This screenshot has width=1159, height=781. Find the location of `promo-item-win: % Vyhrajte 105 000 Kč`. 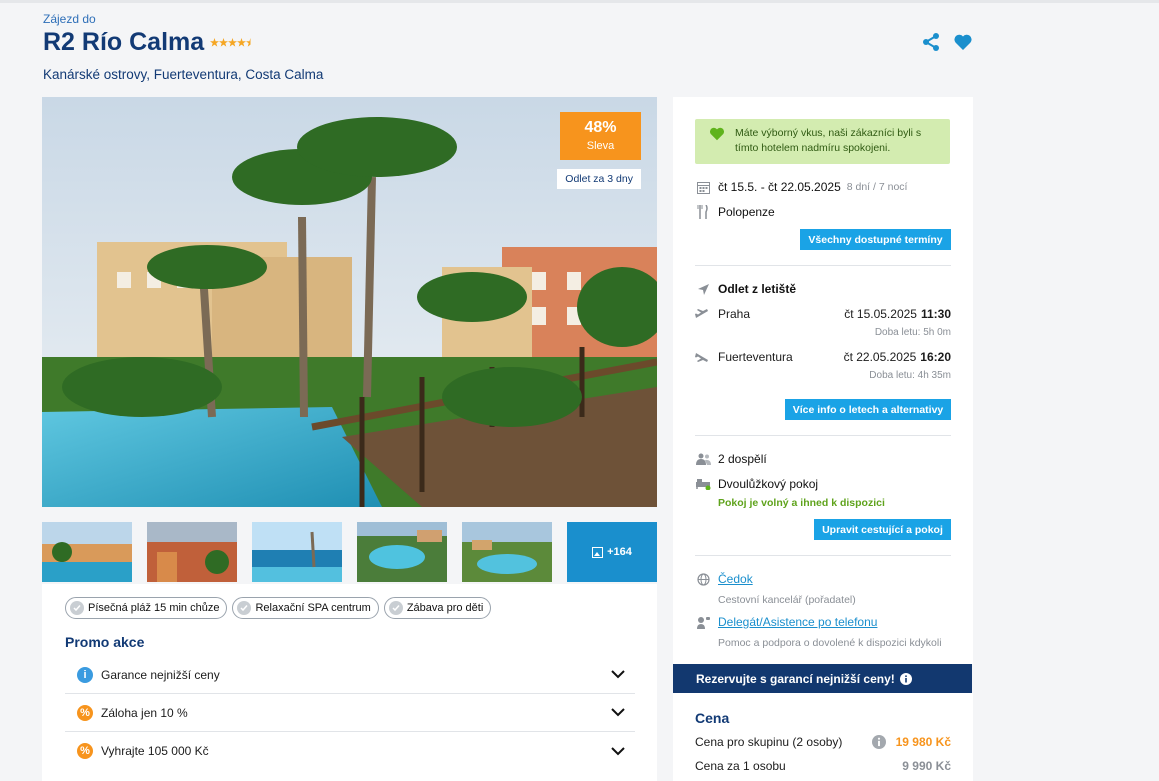

promo-item-win: % Vyhrajte 105 000 Kč is located at coordinates (350, 751).